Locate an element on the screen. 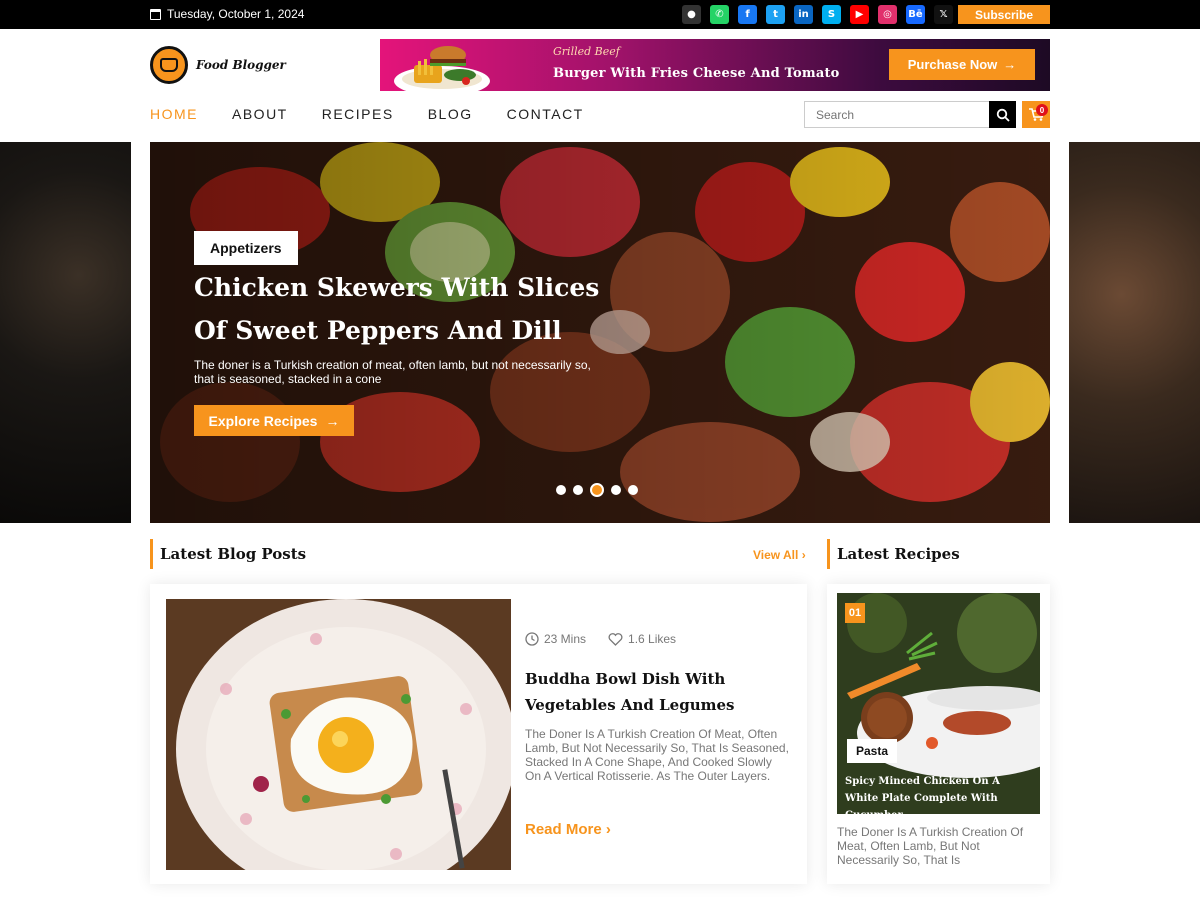  hero-next-slide-preview is located at coordinates (1134, 332).